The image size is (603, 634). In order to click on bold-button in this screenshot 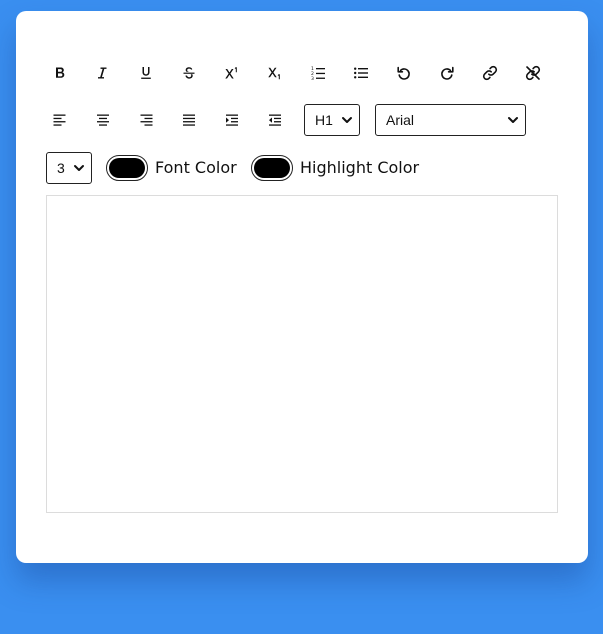, I will do `click(60, 73)`.